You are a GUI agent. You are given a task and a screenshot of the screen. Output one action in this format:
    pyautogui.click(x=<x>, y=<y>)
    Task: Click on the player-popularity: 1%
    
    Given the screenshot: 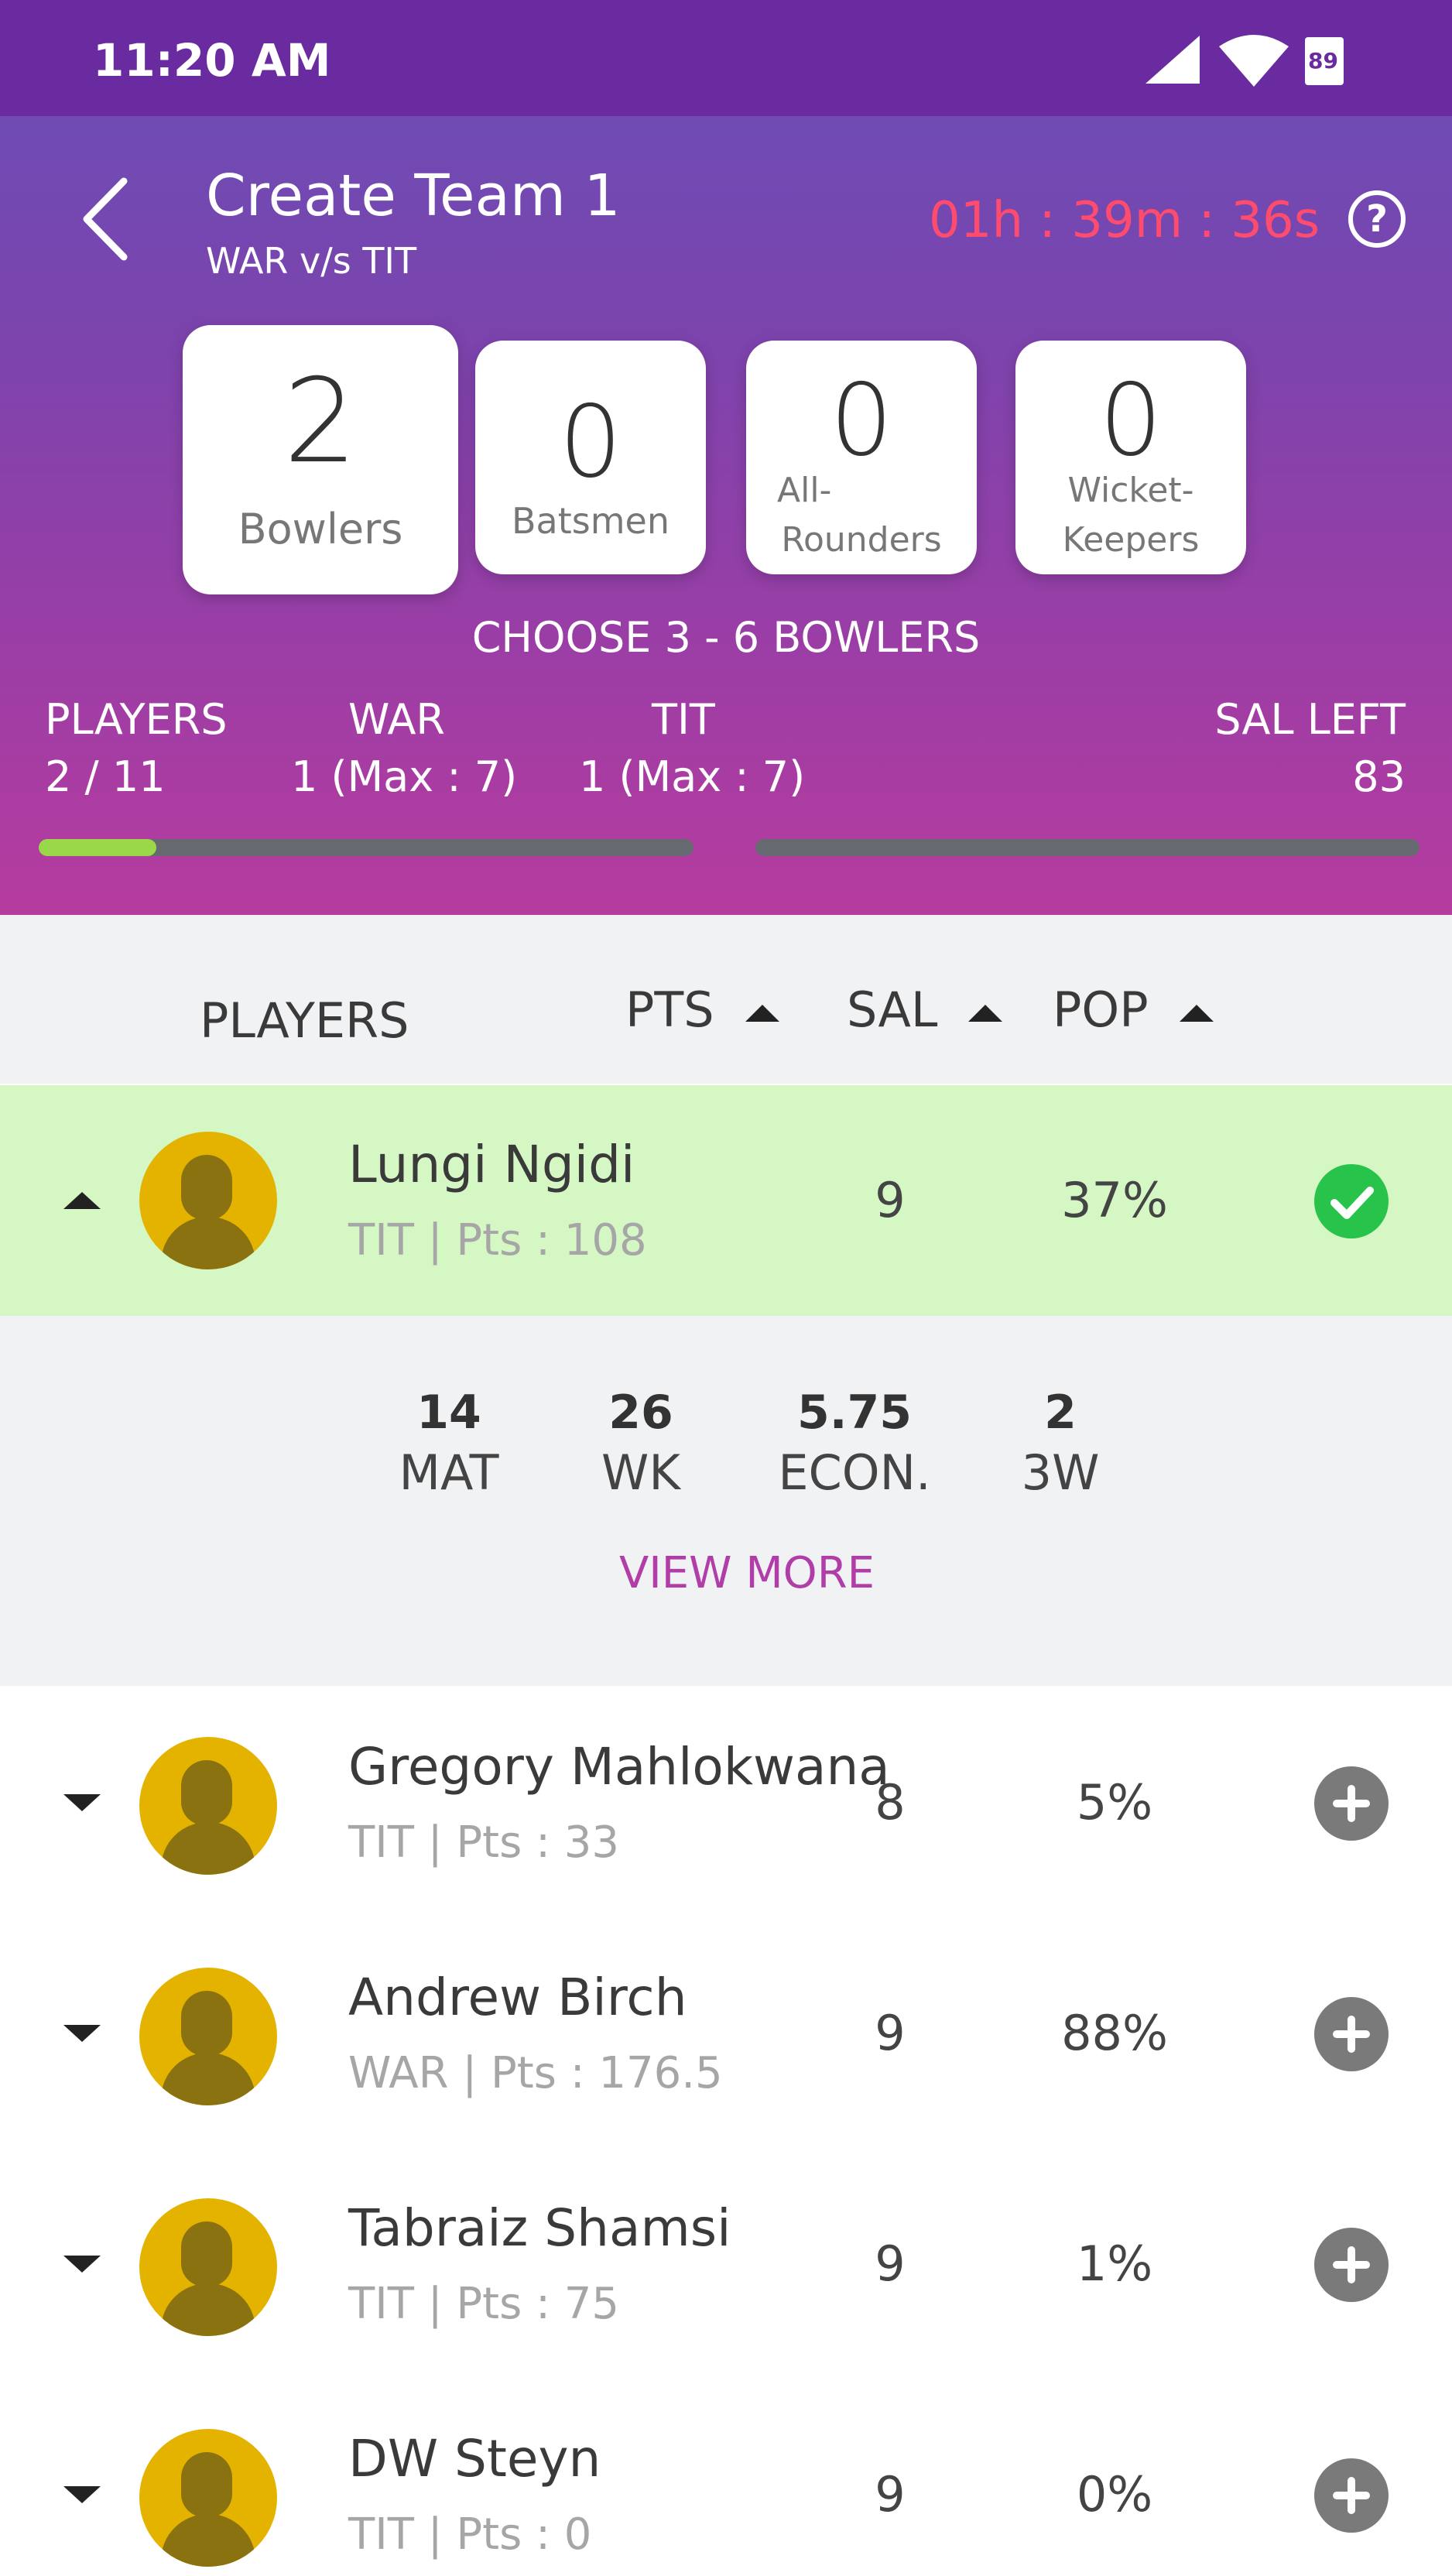 What is the action you would take?
    pyautogui.click(x=1114, y=2263)
    